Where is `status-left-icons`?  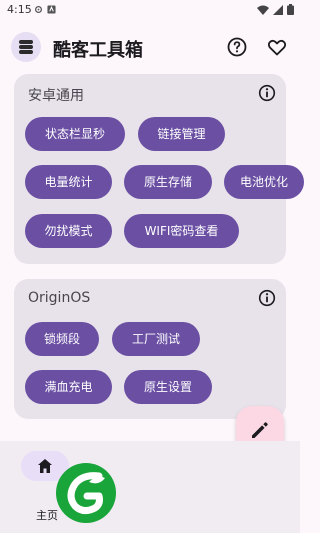
status-left-icons is located at coordinates (45, 9).